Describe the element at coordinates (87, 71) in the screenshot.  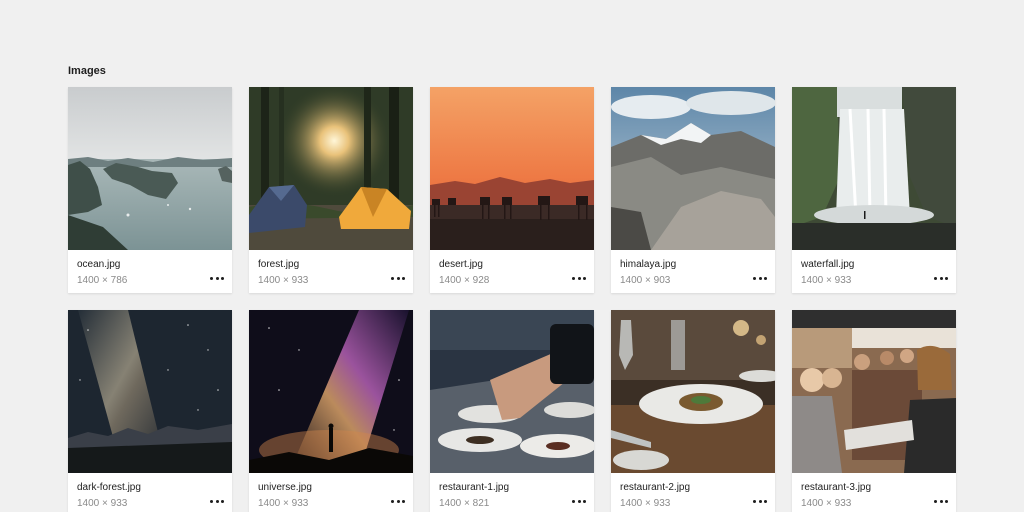
I see `section-title: Images` at that location.